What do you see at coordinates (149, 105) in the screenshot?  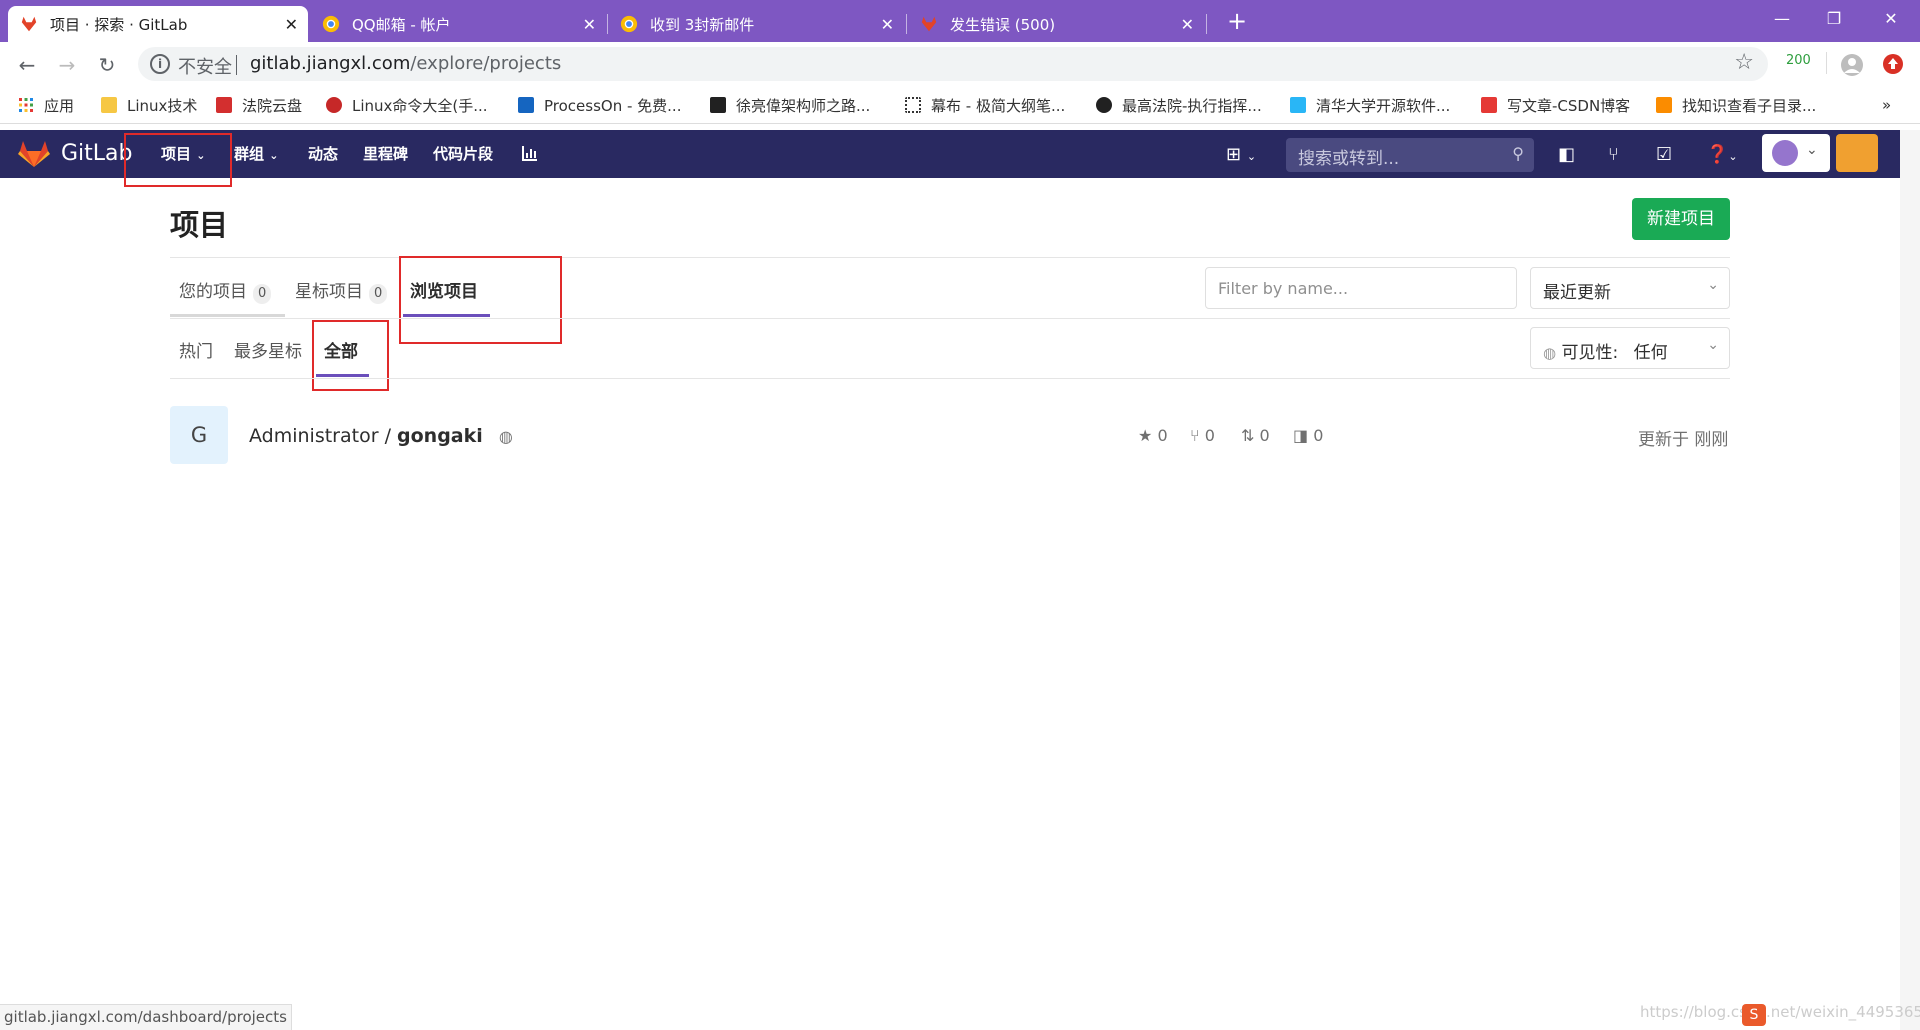 I see `bookmark-linux: Linux技术` at bounding box center [149, 105].